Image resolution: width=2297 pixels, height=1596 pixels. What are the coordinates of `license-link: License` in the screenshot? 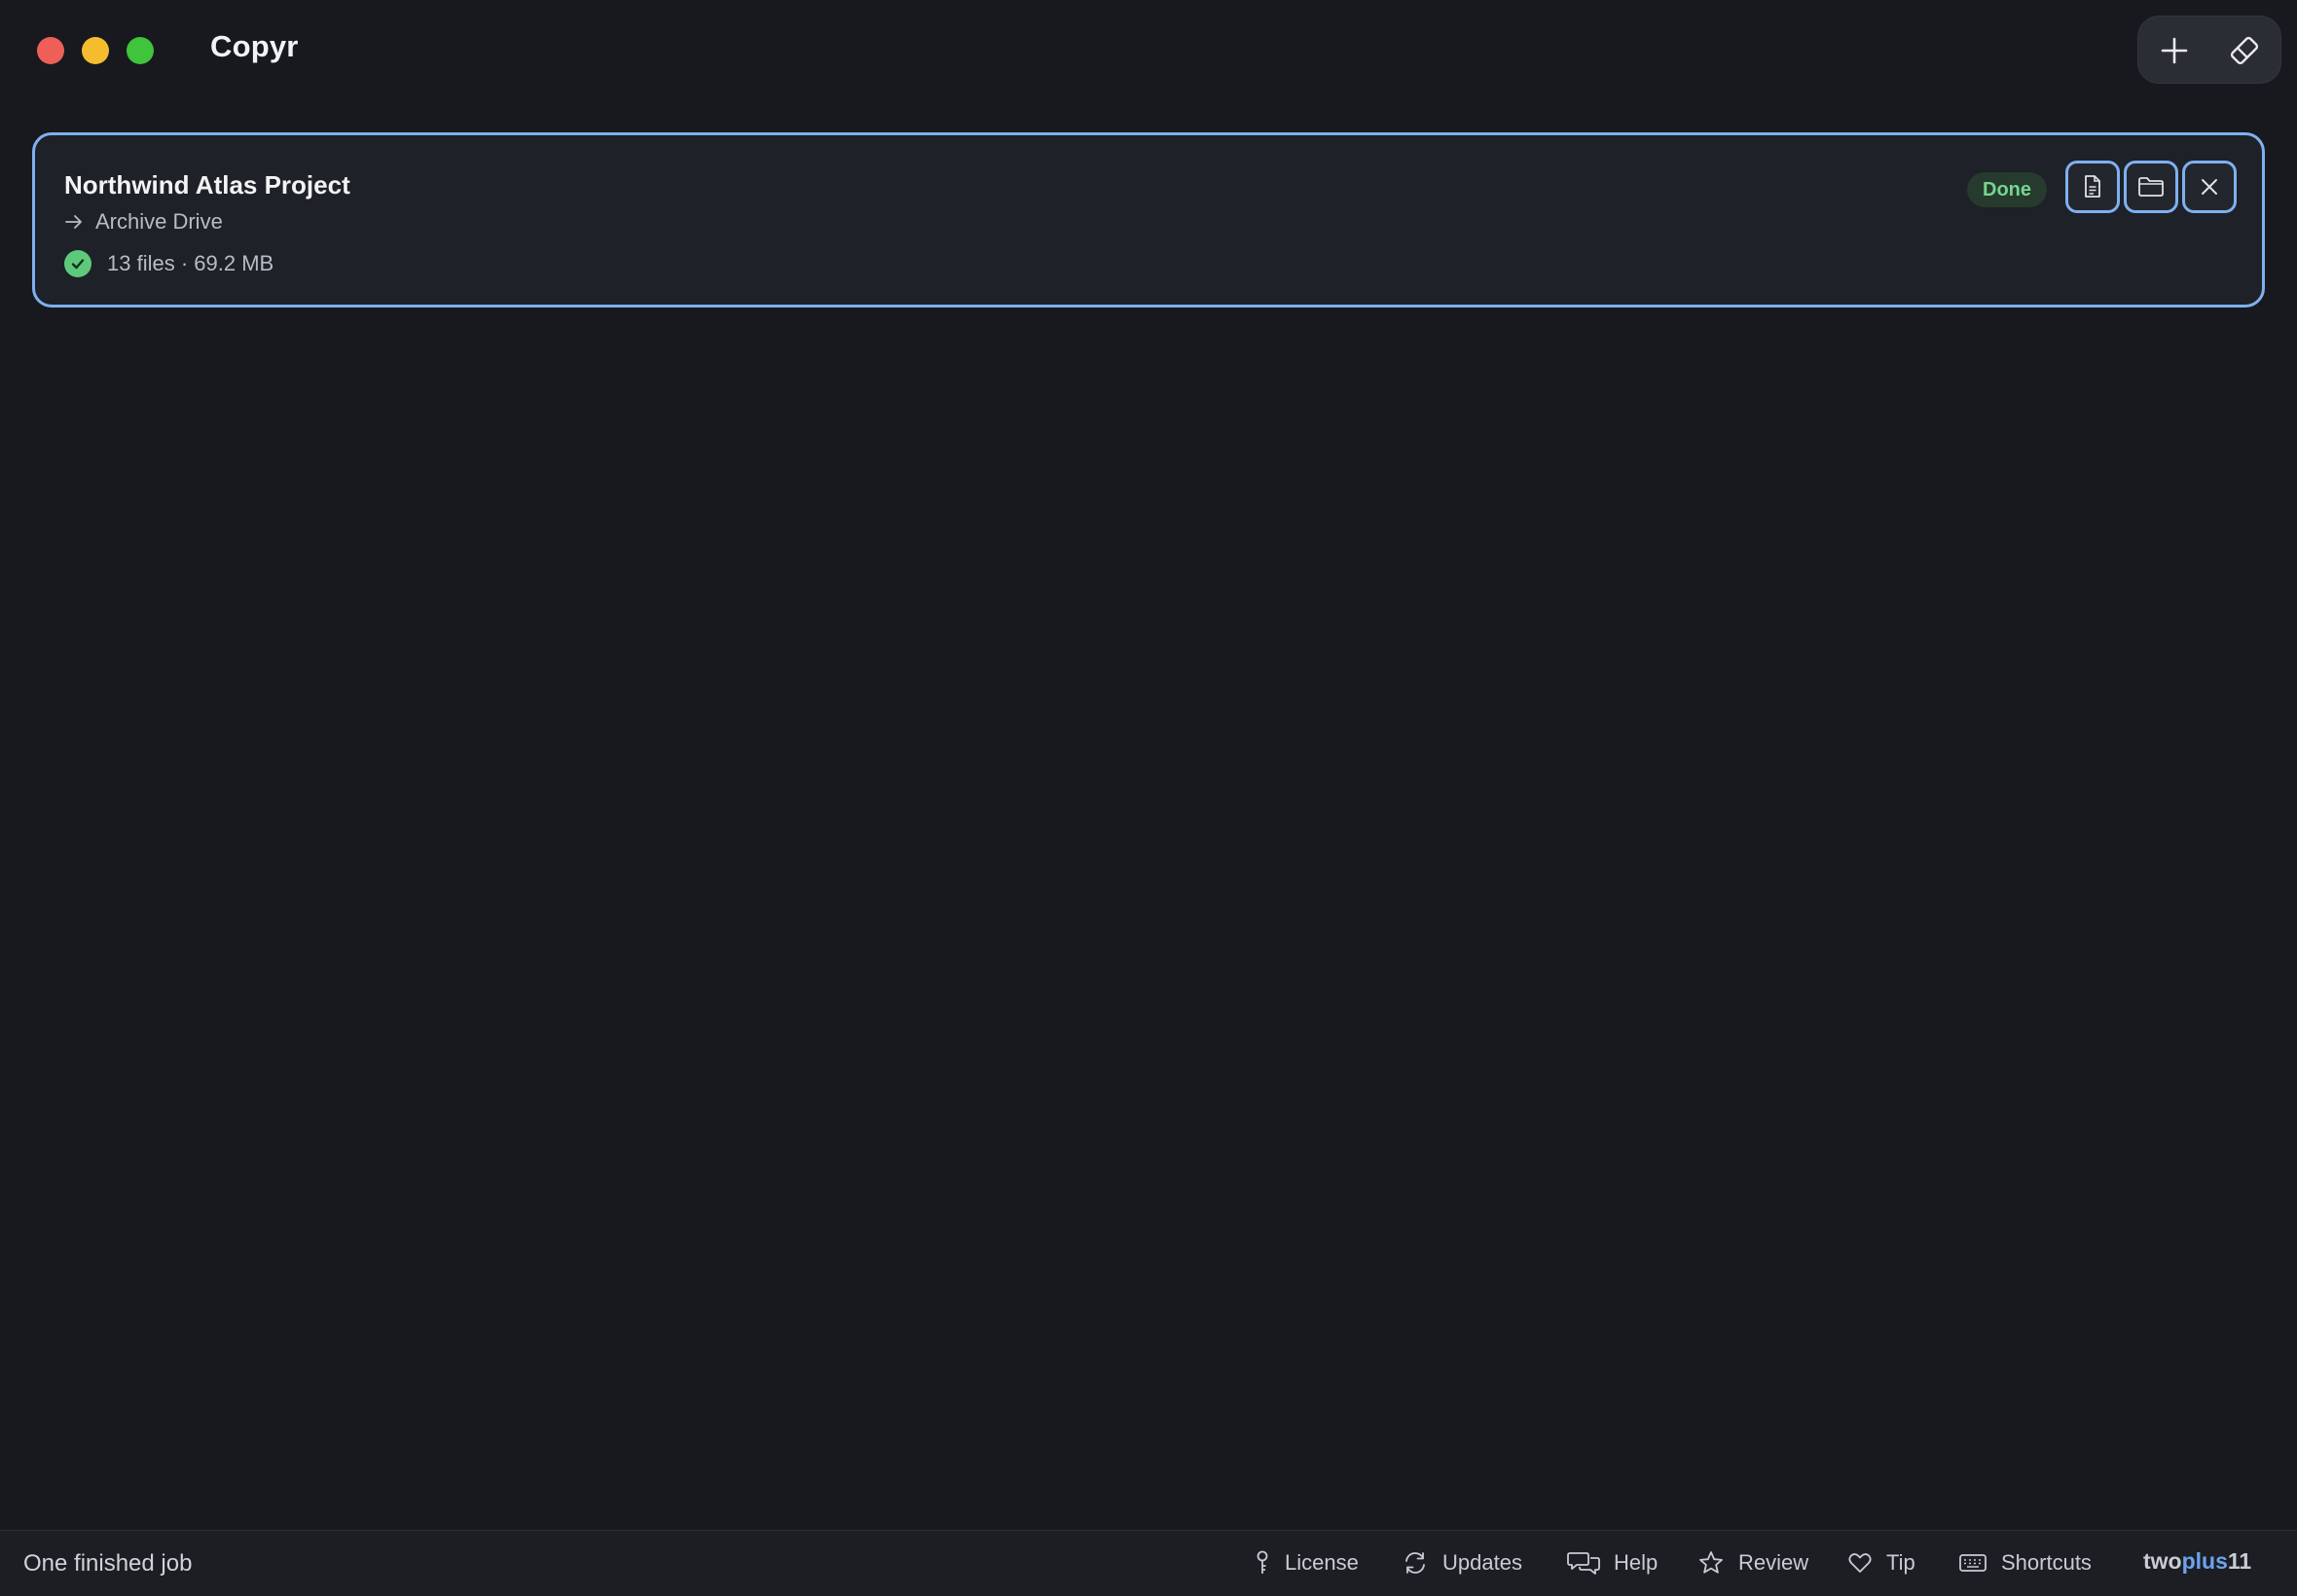 It's located at (1306, 1563).